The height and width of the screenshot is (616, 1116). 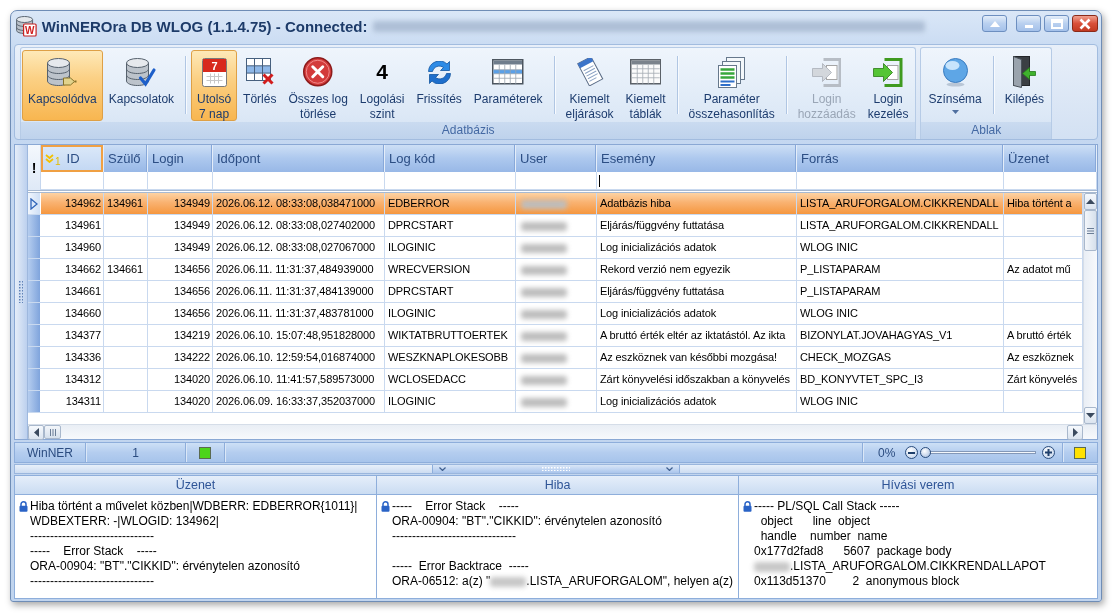 I want to click on column-header: User, so click(x=556, y=158).